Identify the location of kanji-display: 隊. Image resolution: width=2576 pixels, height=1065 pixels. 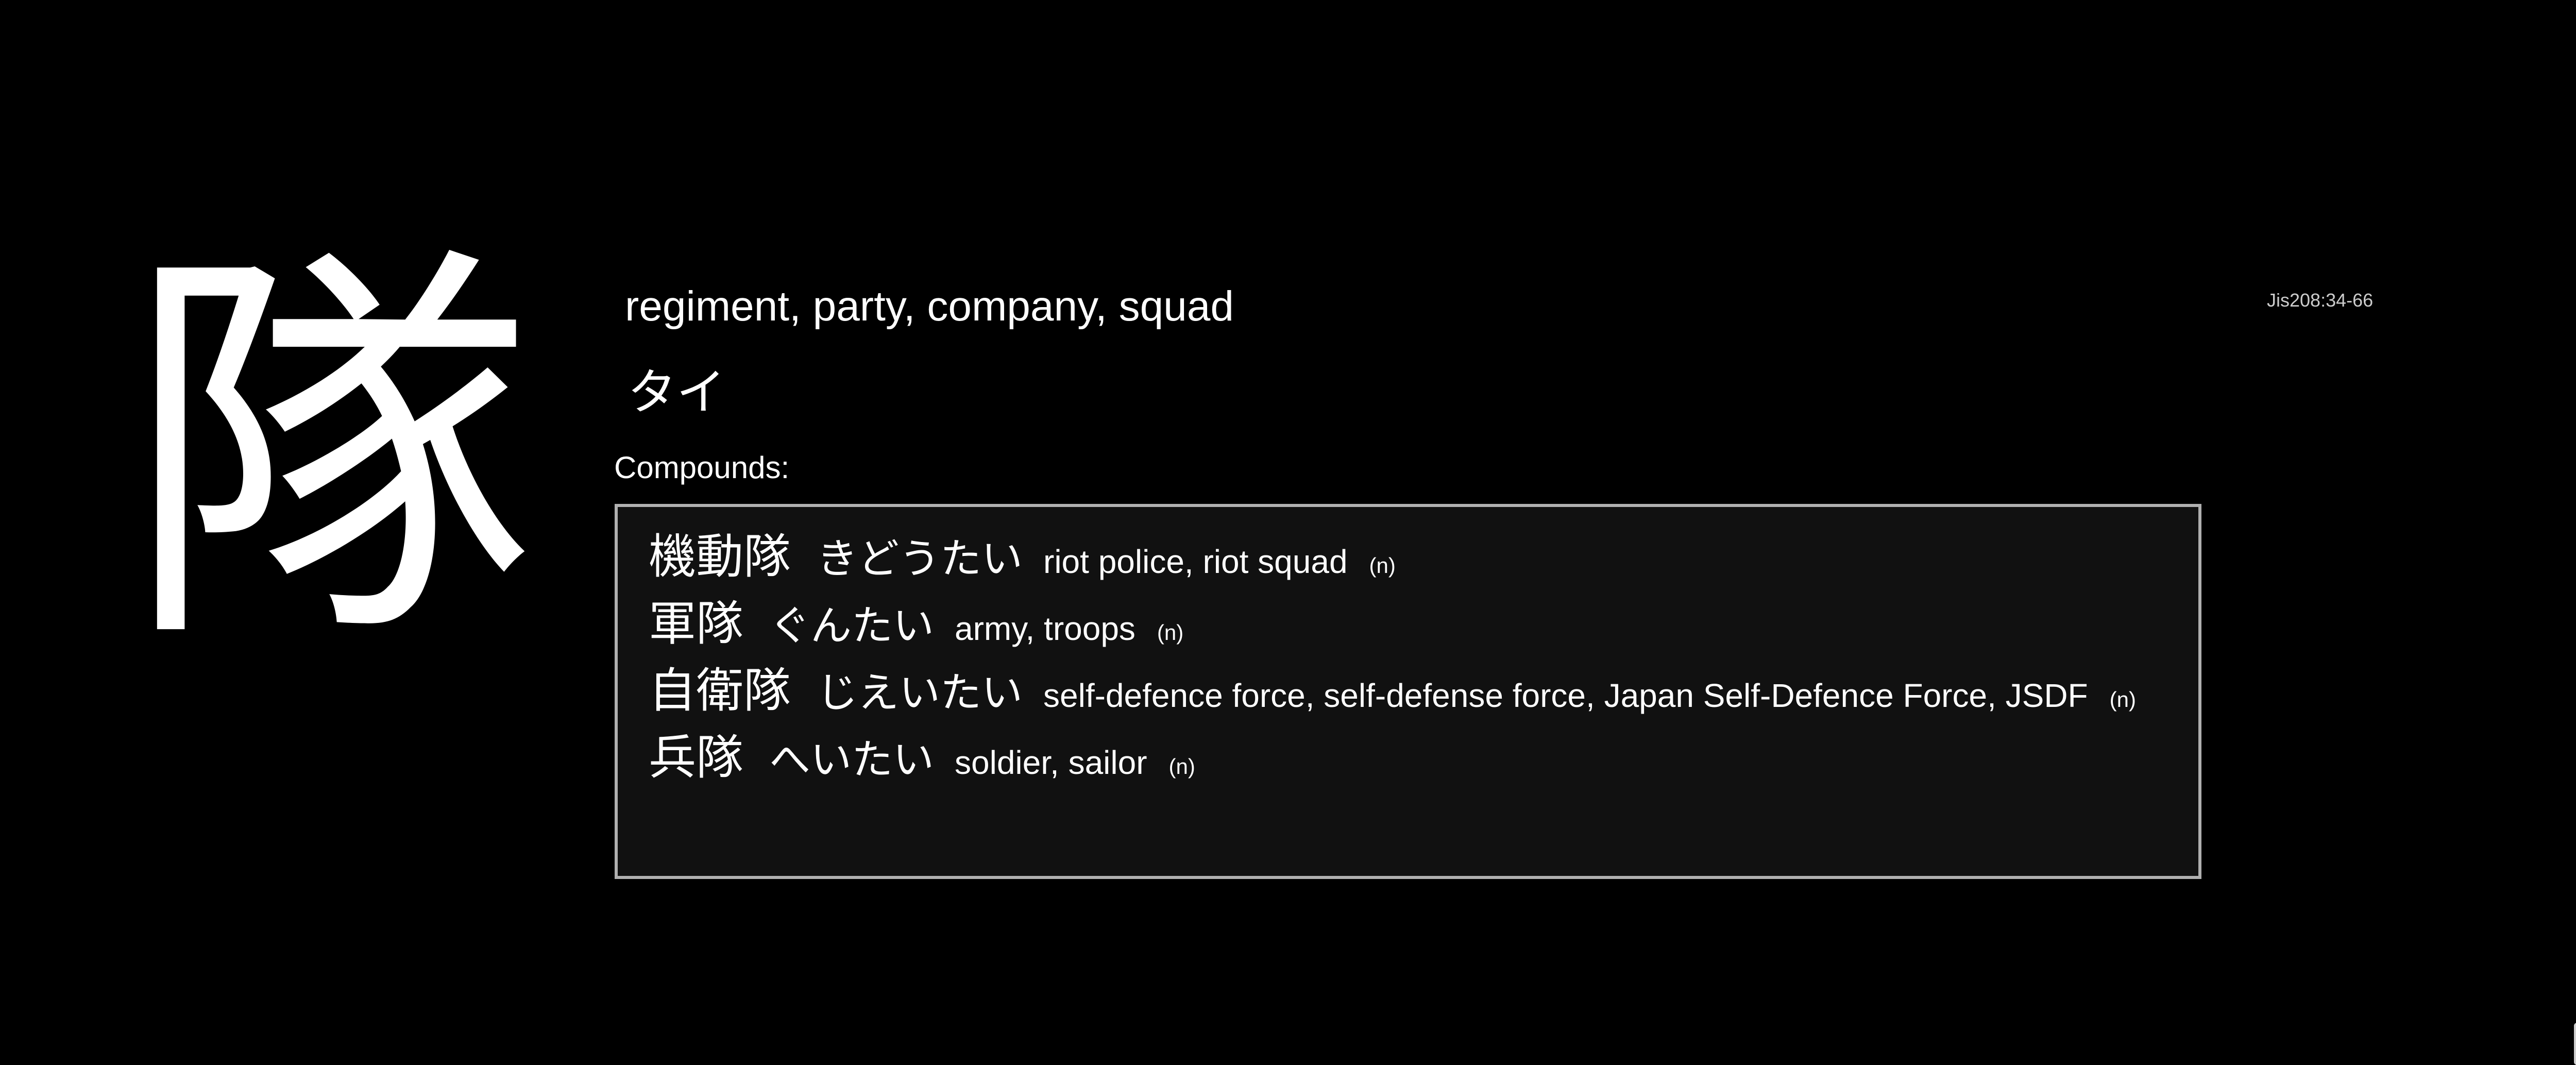
(330, 453).